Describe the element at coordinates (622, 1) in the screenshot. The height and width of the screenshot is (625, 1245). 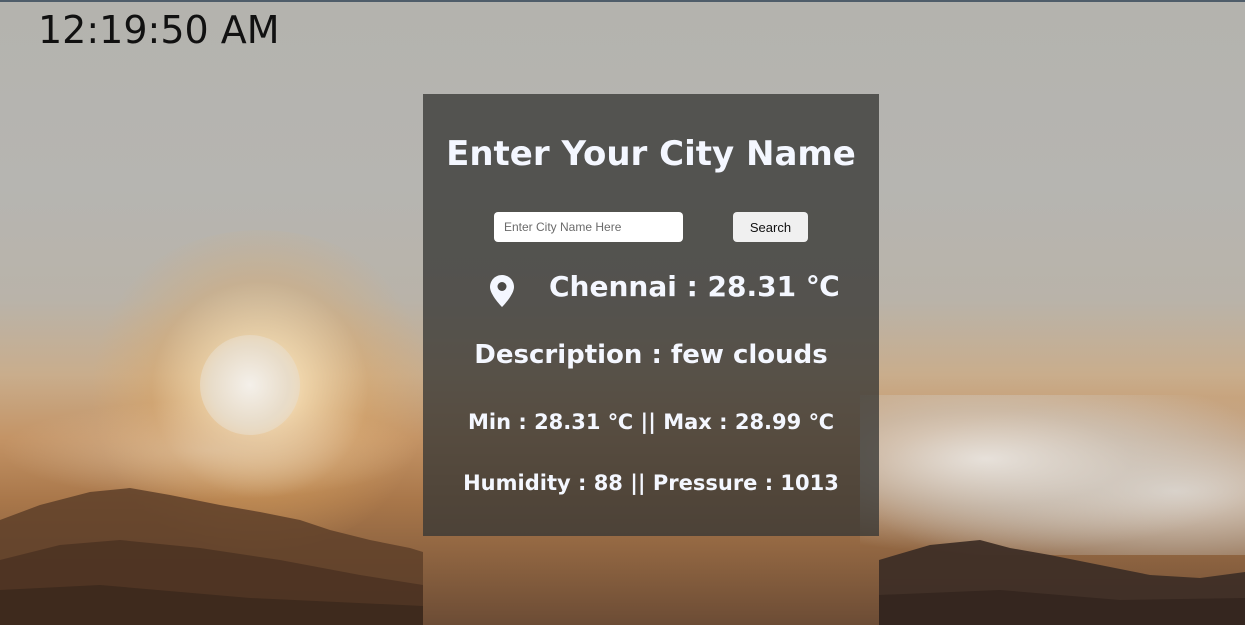
I see `top-border` at that location.